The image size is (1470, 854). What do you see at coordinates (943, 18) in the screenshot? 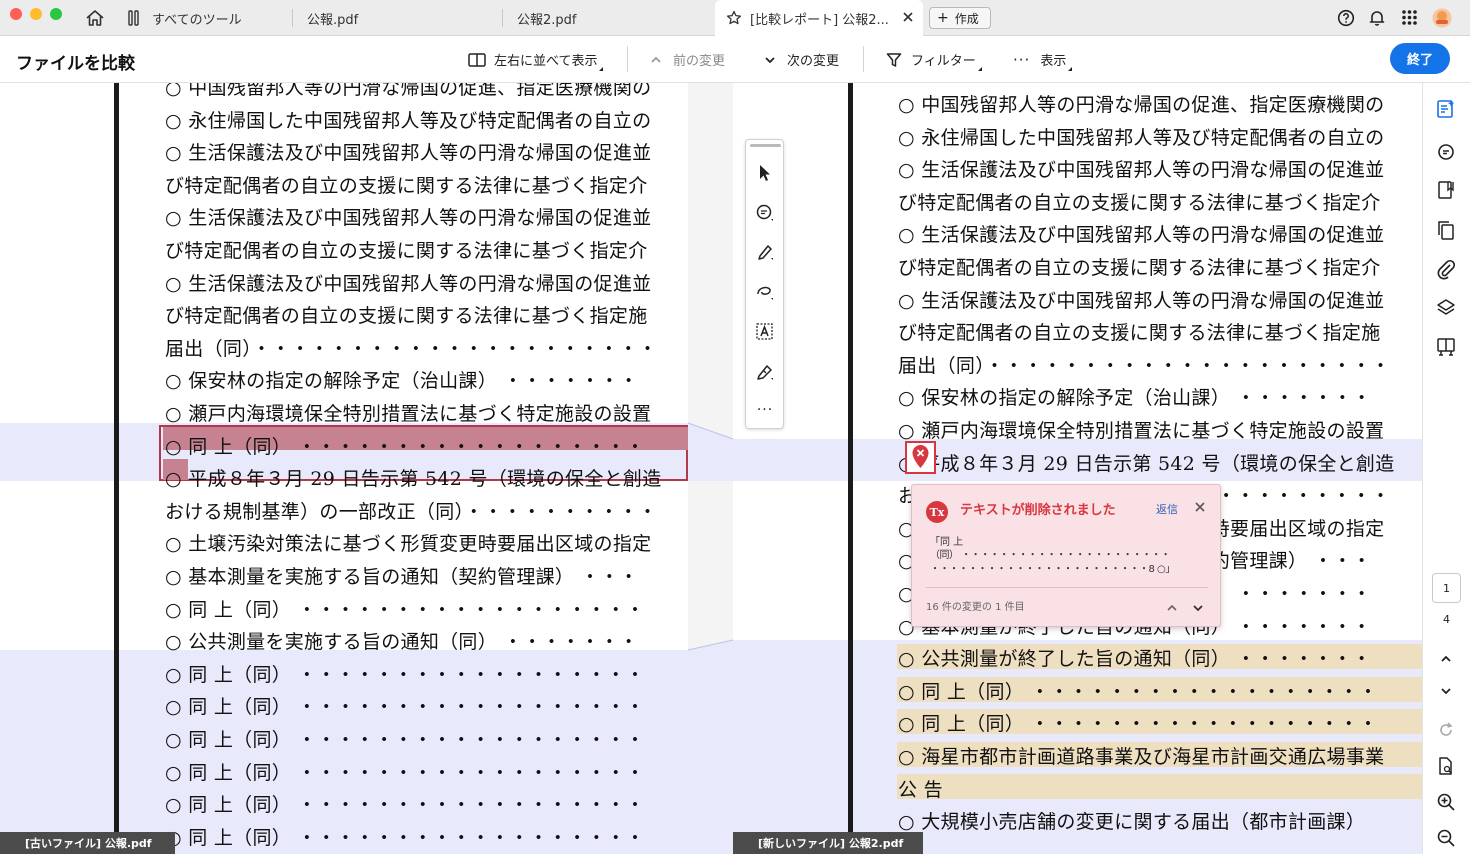
I see `plus-icon: +` at bounding box center [943, 18].